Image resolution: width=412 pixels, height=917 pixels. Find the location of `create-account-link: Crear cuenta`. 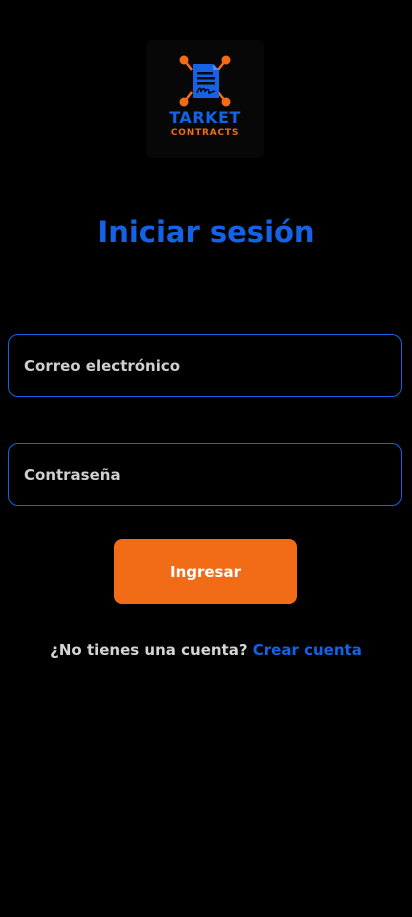

create-account-link: Crear cuenta is located at coordinates (307, 650).